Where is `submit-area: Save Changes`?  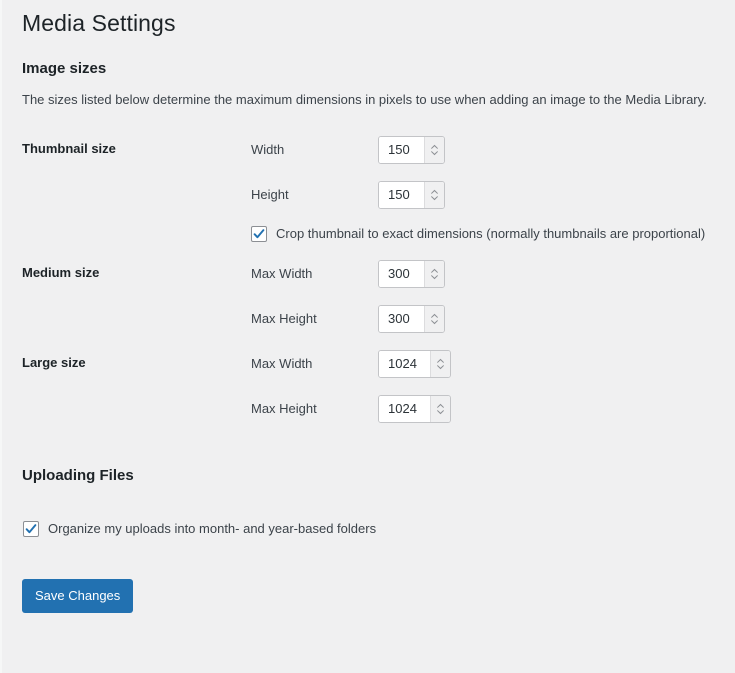
submit-area: Save Changes is located at coordinates (367, 595).